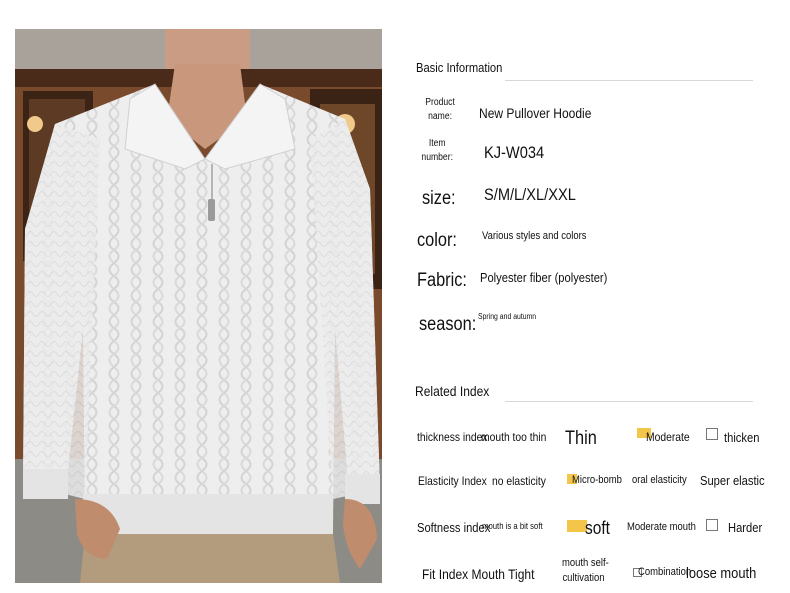 The image size is (790, 593). What do you see at coordinates (668, 437) in the screenshot?
I see `thickness-option-moderate: Moderate` at bounding box center [668, 437].